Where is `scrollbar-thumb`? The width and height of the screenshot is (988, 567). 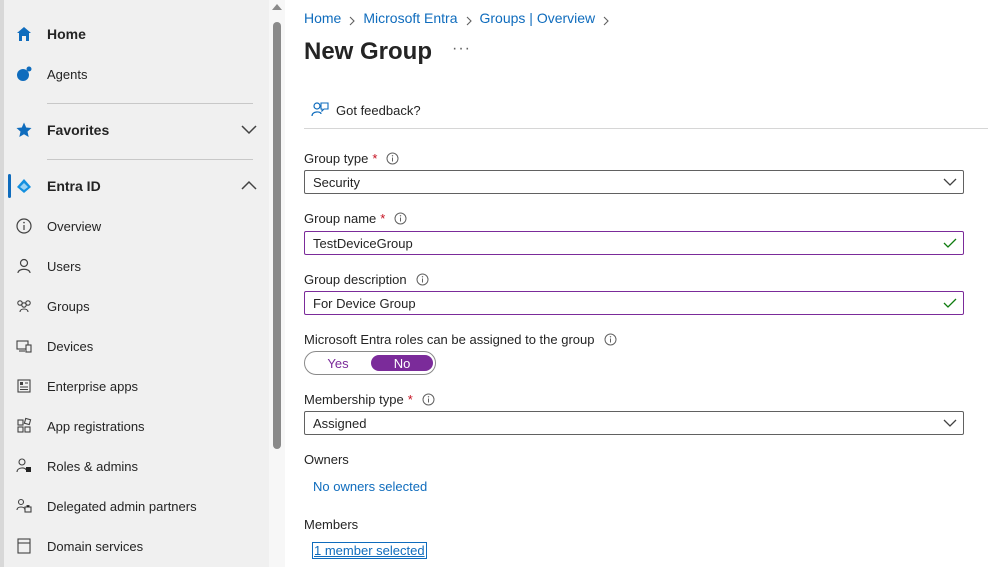
scrollbar-thumb is located at coordinates (277, 235).